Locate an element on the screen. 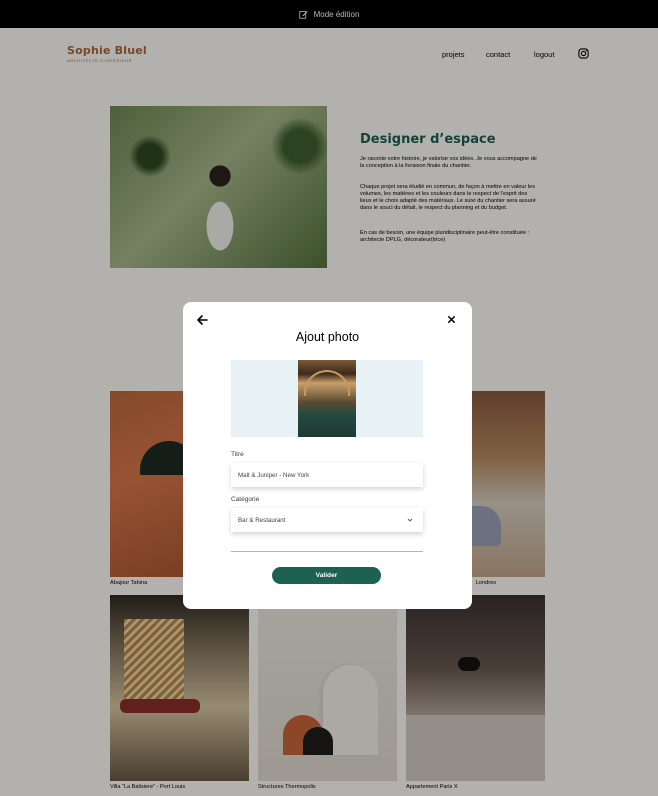  arrow-left-icon is located at coordinates (202, 320).